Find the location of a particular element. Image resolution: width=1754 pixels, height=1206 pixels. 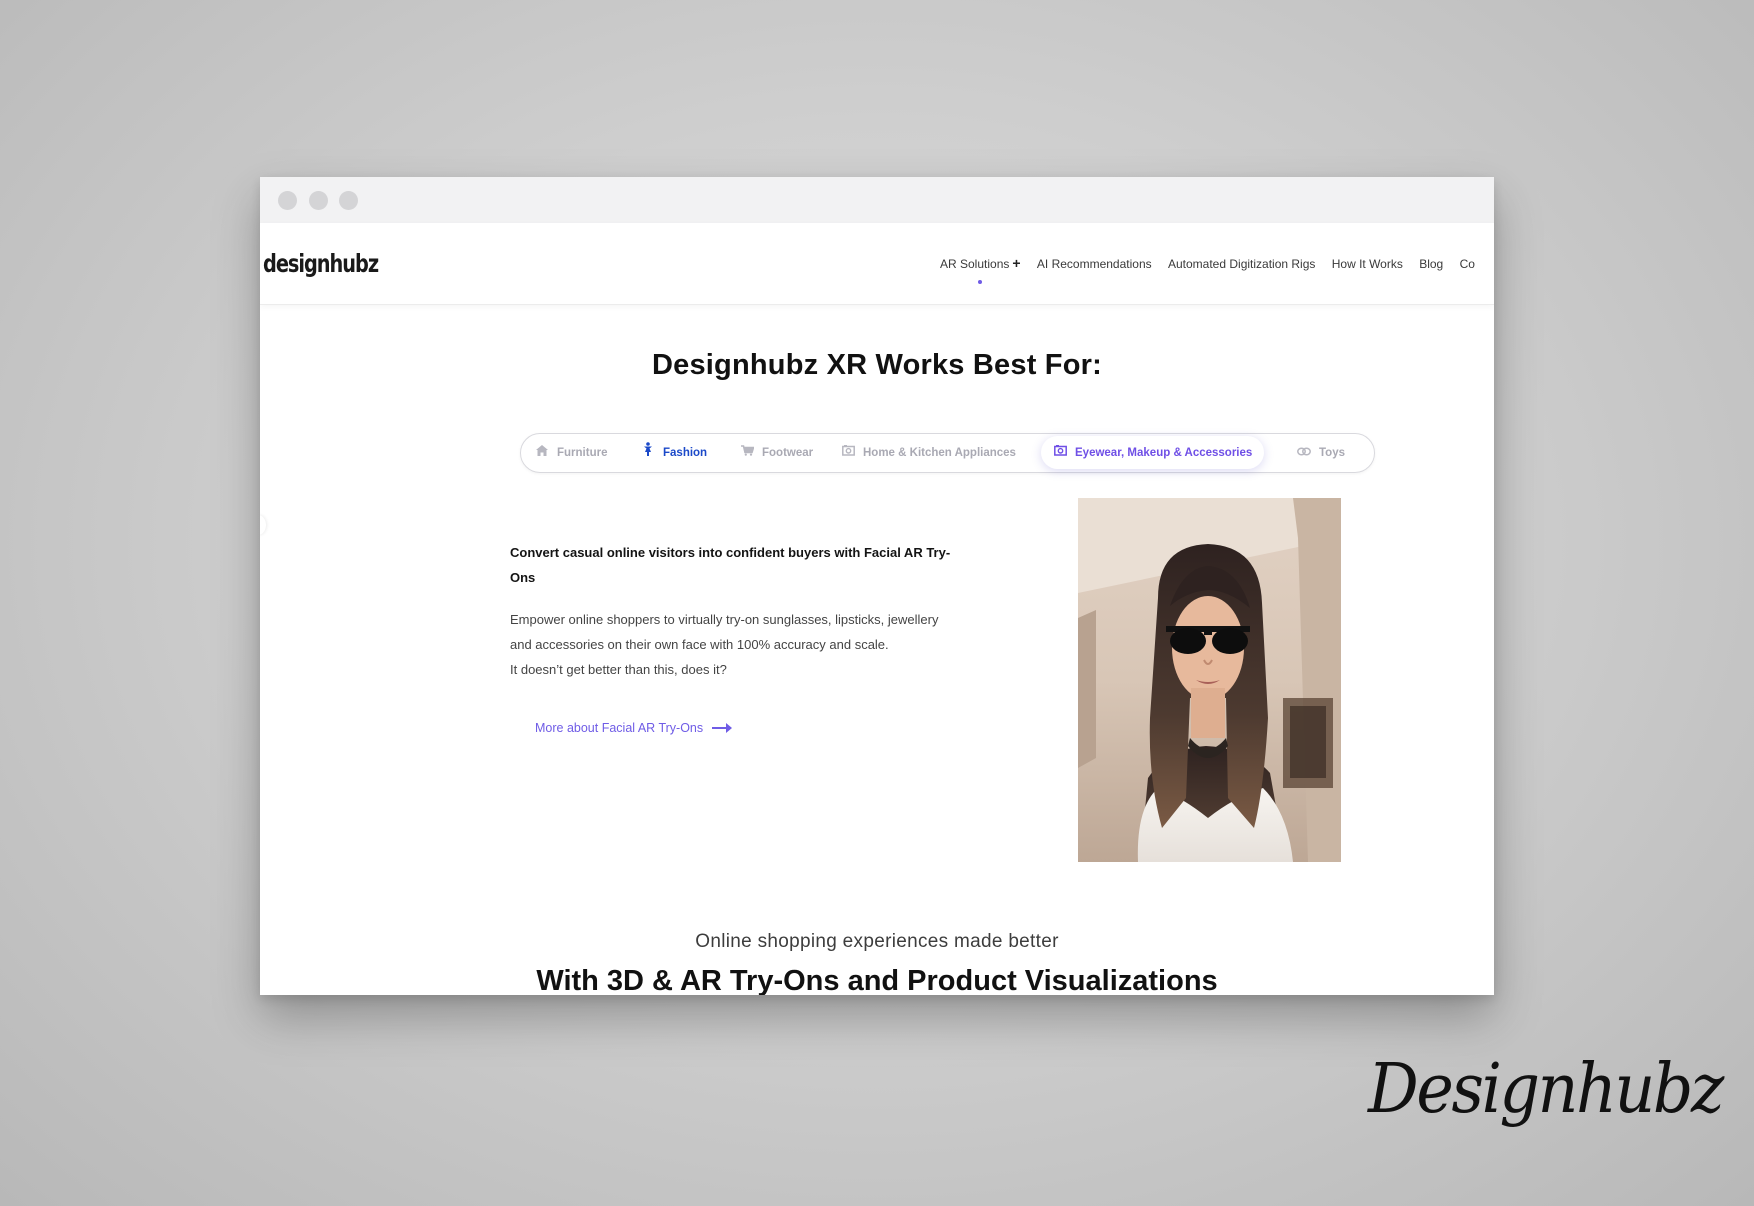

section-subtitle: Online shopping experiences made better is located at coordinates (877, 941).